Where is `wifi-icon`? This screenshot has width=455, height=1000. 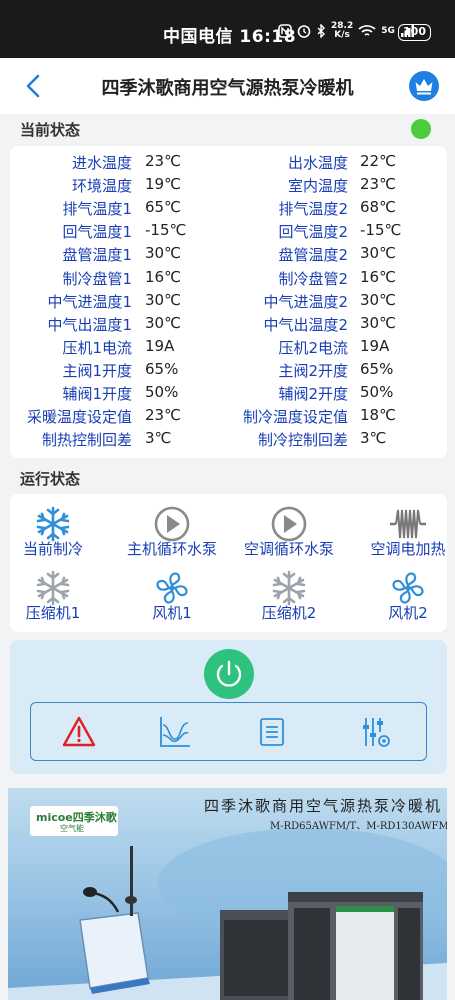 wifi-icon is located at coordinates (367, 30).